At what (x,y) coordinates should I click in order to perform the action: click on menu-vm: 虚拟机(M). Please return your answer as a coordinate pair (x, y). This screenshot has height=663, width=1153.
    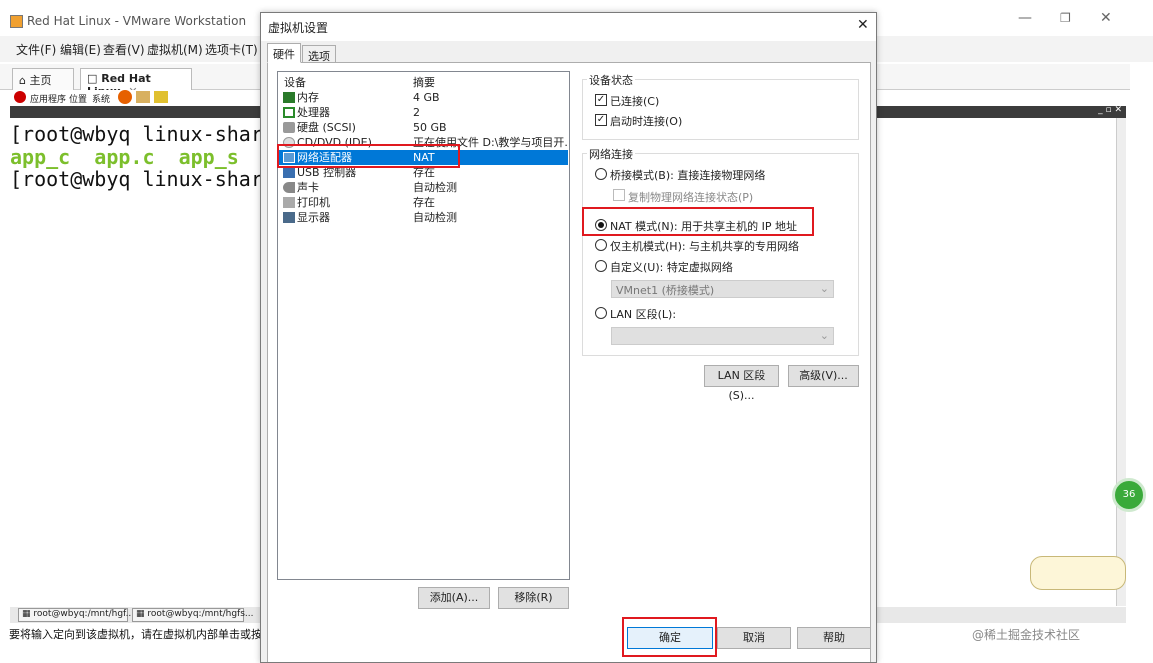
    Looking at the image, I should click on (175, 49).